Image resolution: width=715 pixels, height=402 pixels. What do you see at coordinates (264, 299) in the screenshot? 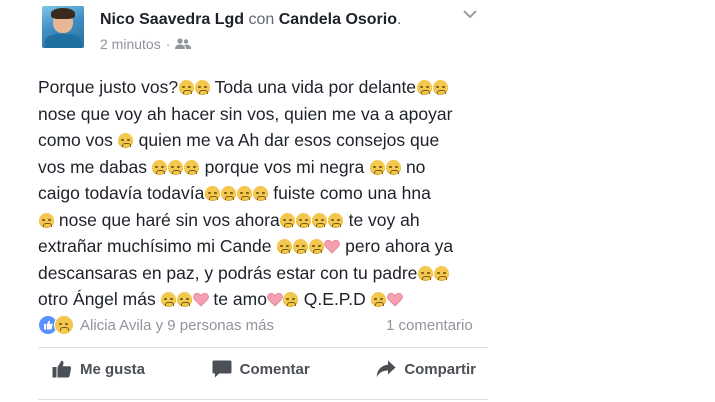
I see `post-line-9: otro Ángel más te amo Q.E.P.D` at bounding box center [264, 299].